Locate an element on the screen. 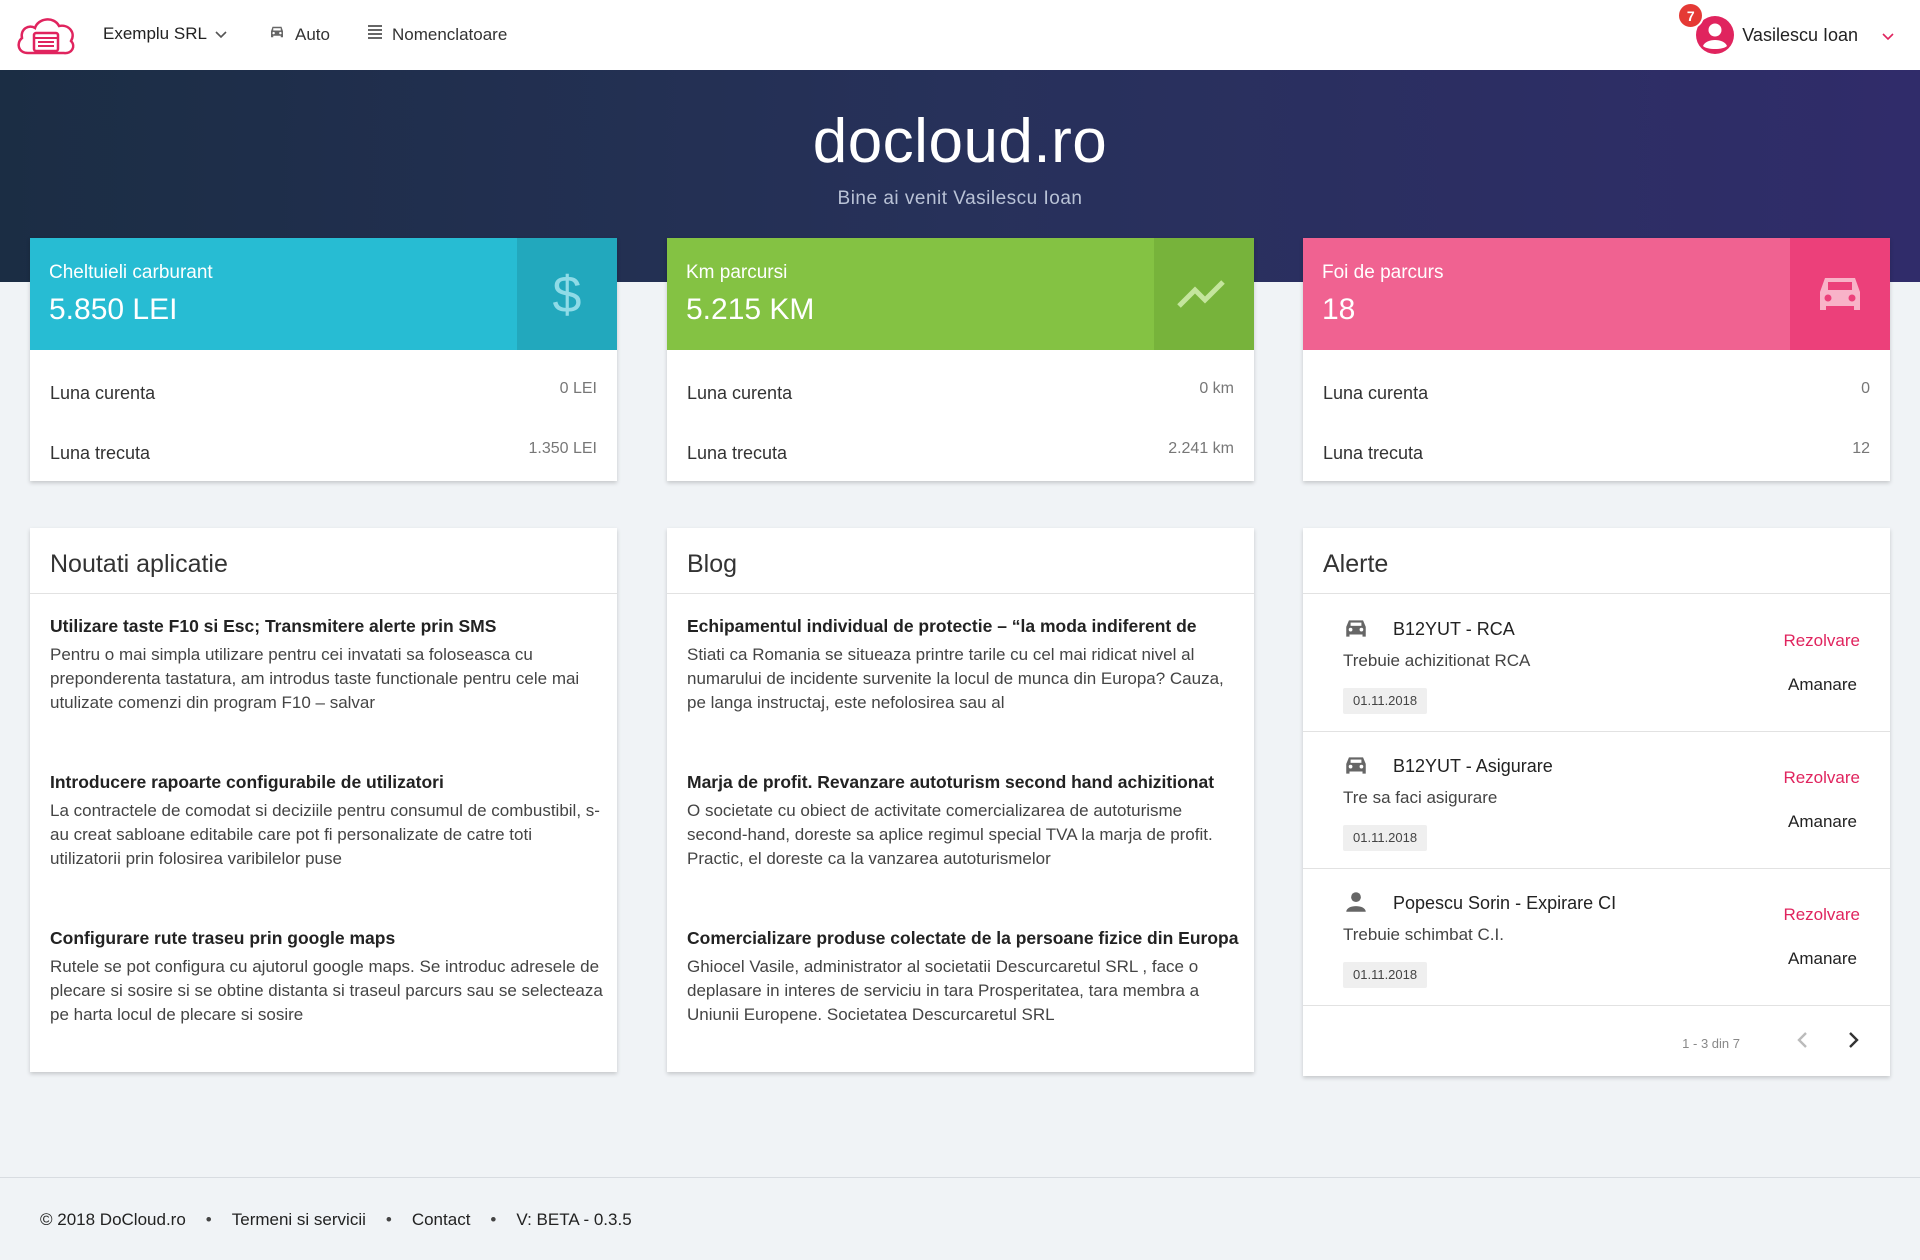 This screenshot has width=1920, height=1260. chevron-left-icon is located at coordinates (1803, 1040).